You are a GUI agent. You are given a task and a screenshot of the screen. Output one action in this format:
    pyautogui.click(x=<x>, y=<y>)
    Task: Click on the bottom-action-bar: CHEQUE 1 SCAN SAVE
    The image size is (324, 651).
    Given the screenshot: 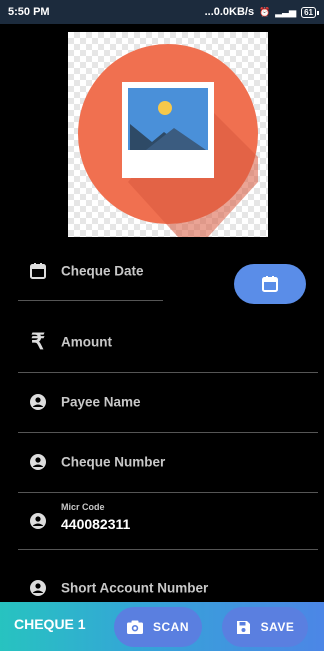 What is the action you would take?
    pyautogui.click(x=162, y=626)
    